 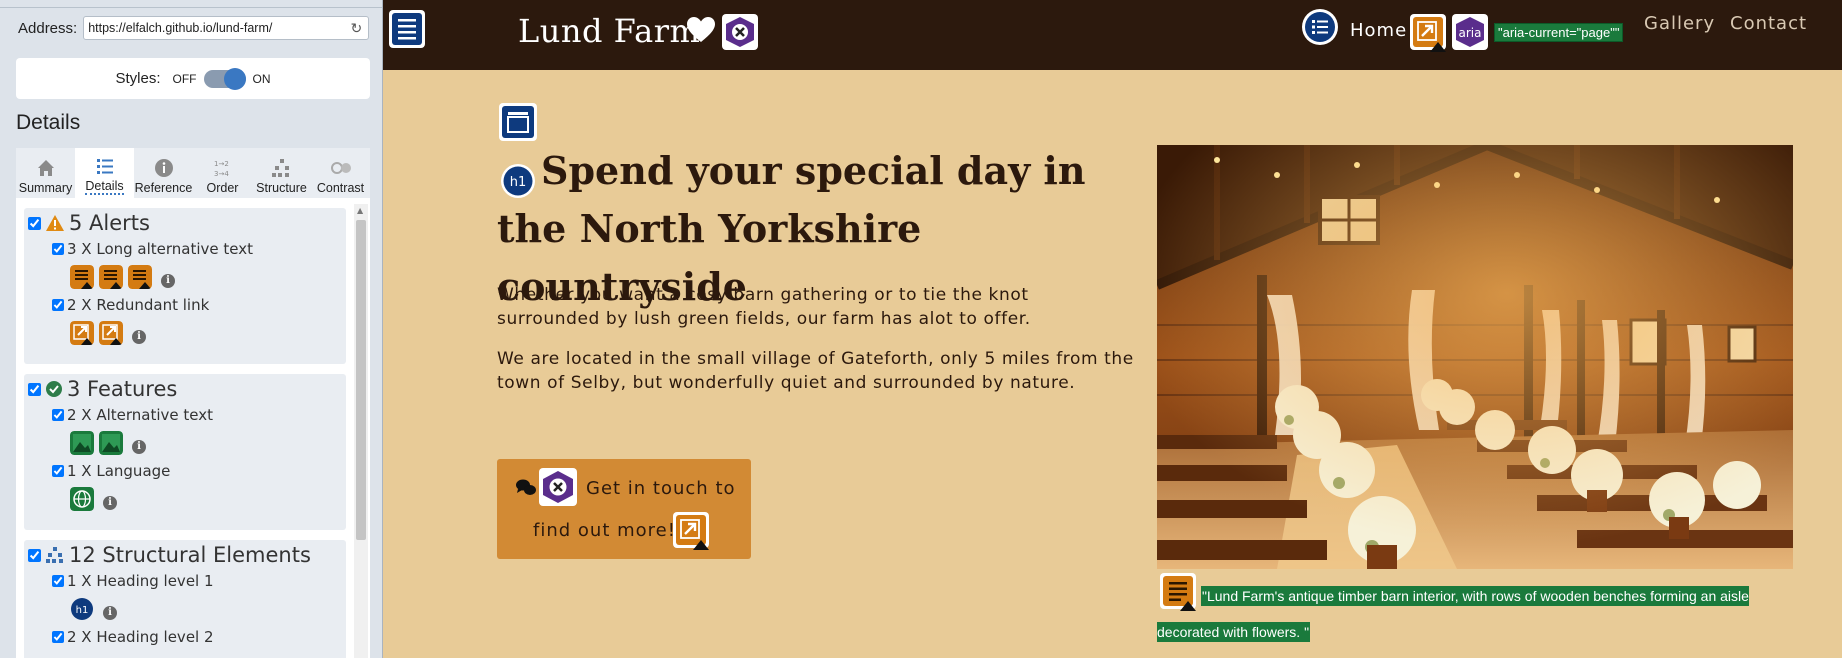 What do you see at coordinates (54, 555) in the screenshot?
I see `structure-icon` at bounding box center [54, 555].